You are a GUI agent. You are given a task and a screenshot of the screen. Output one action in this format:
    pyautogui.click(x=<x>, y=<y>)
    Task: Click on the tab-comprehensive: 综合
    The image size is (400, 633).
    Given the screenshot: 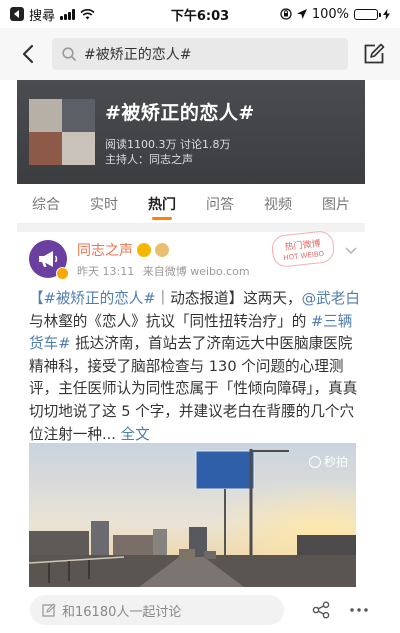 What is the action you would take?
    pyautogui.click(x=46, y=204)
    